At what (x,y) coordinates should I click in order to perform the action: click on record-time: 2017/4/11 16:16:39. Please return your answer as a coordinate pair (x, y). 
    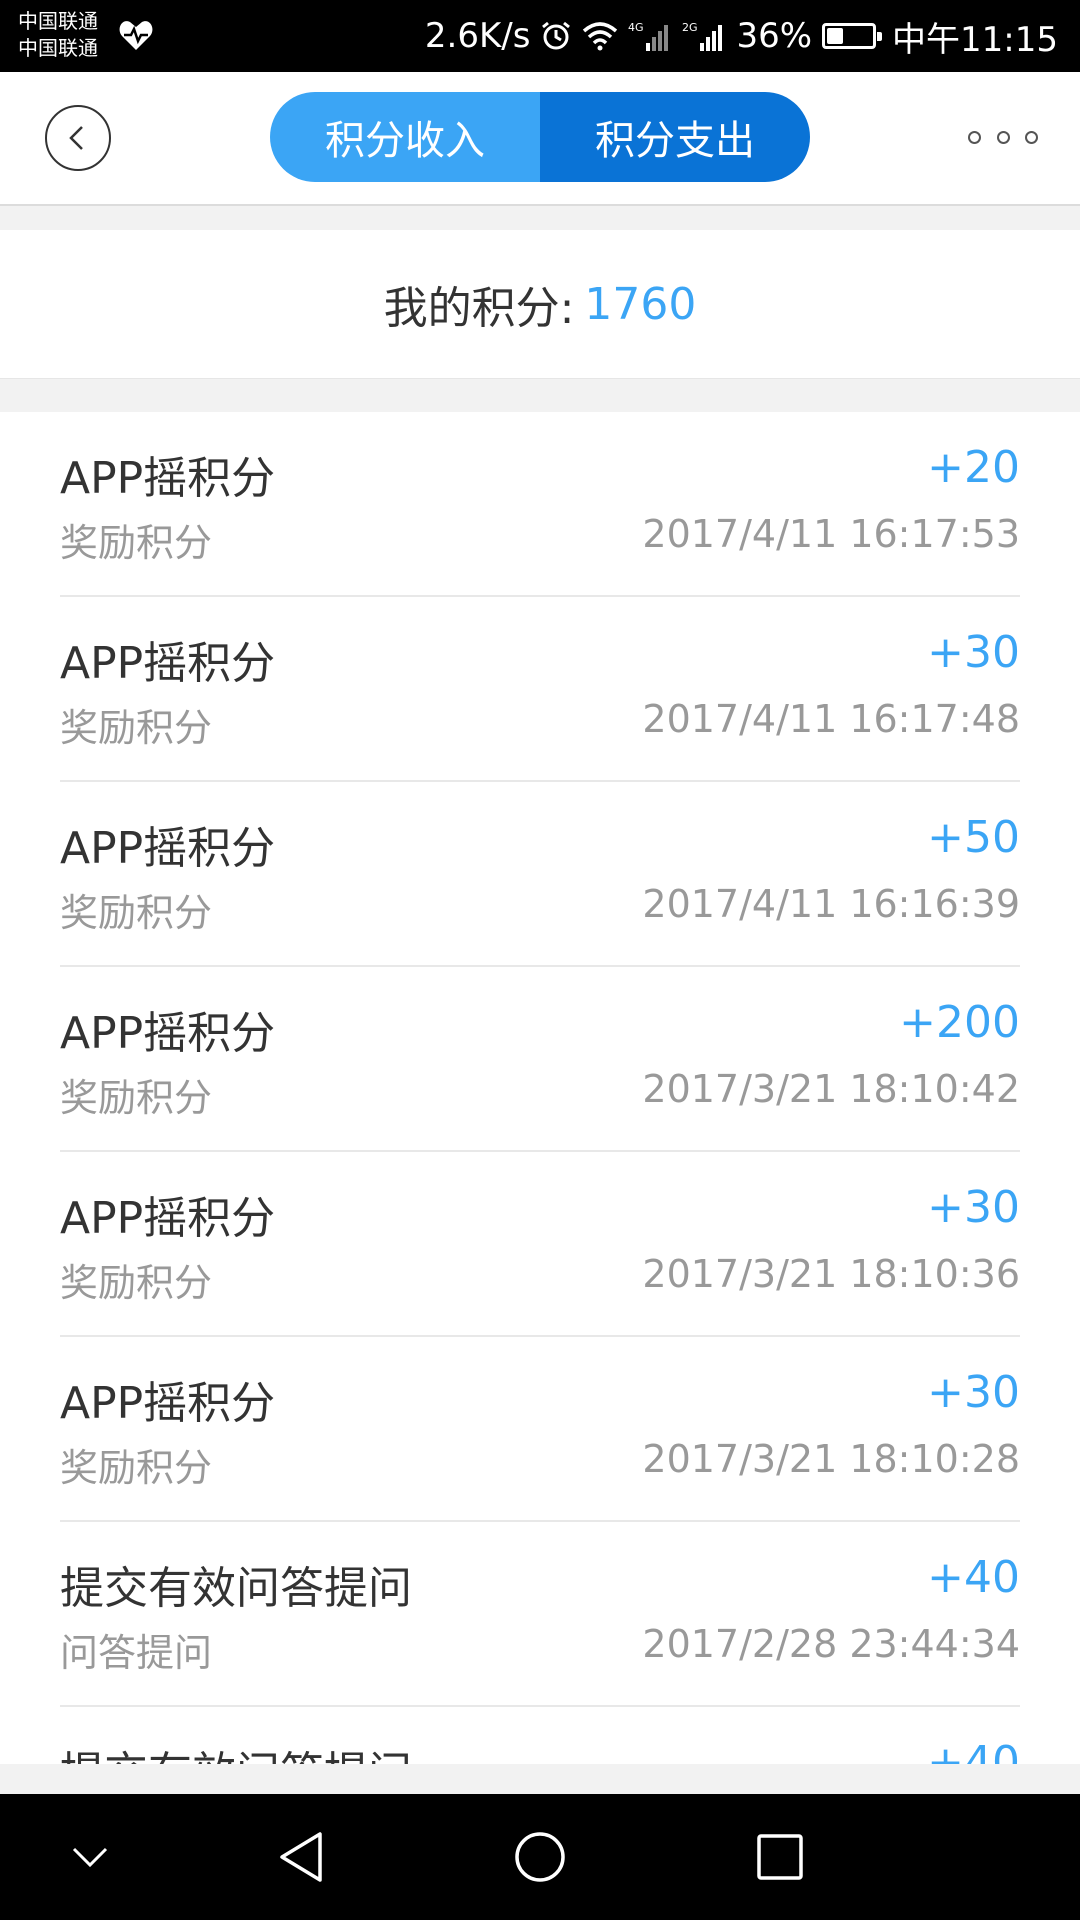
    Looking at the image, I should click on (831, 904).